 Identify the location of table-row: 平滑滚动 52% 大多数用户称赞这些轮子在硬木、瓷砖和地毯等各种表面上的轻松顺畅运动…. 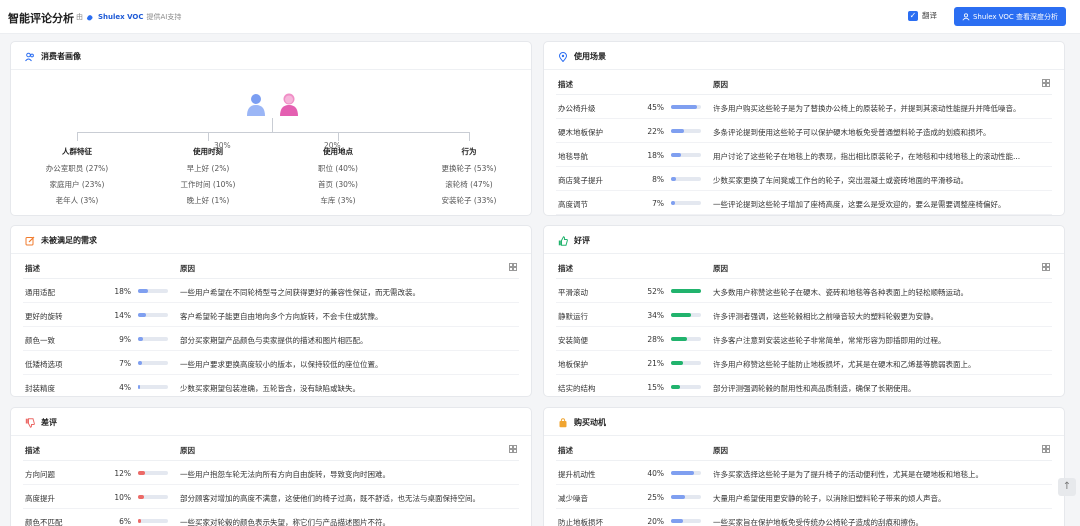
(804, 291).